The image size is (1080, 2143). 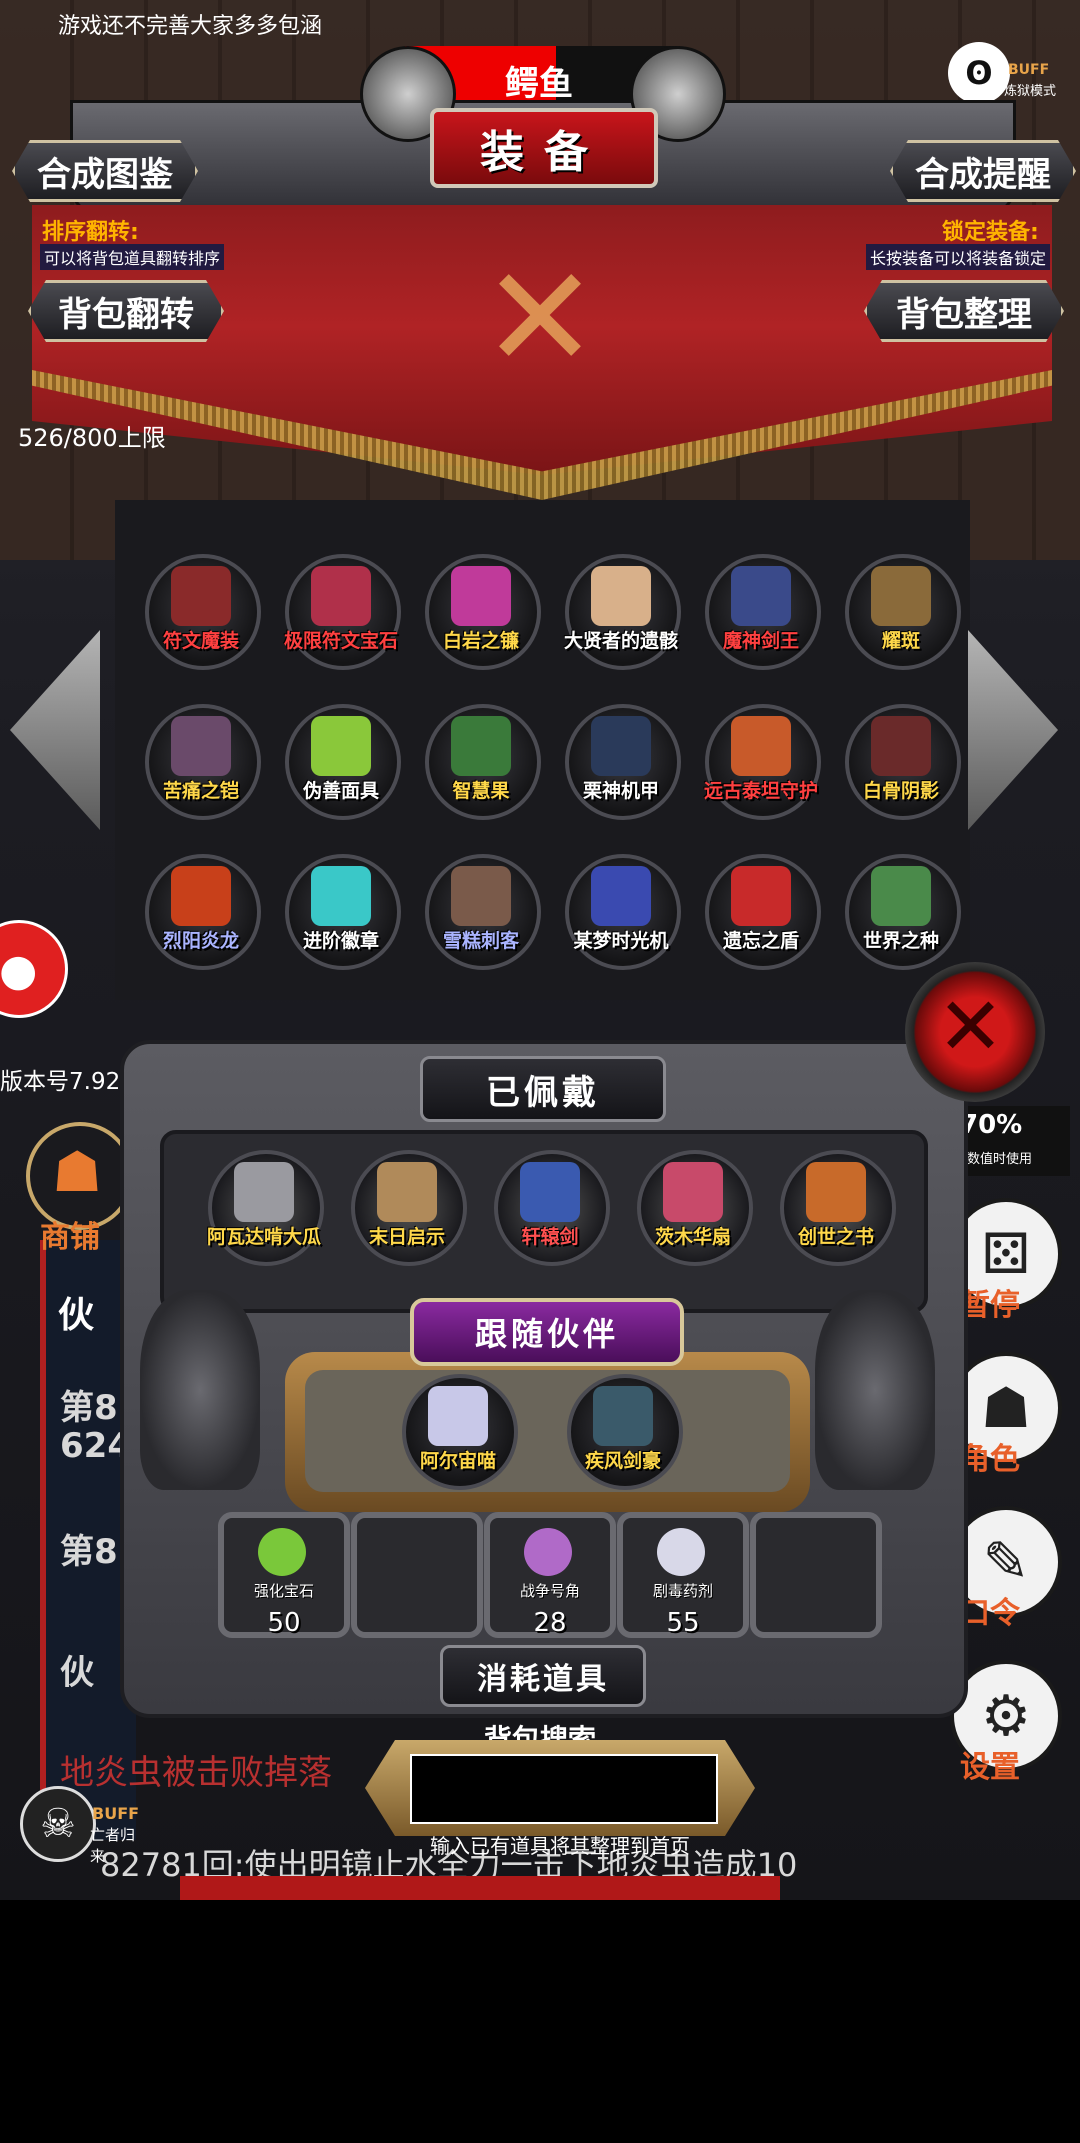 I want to click on bag-item: 世界之种, so click(x=902, y=911).